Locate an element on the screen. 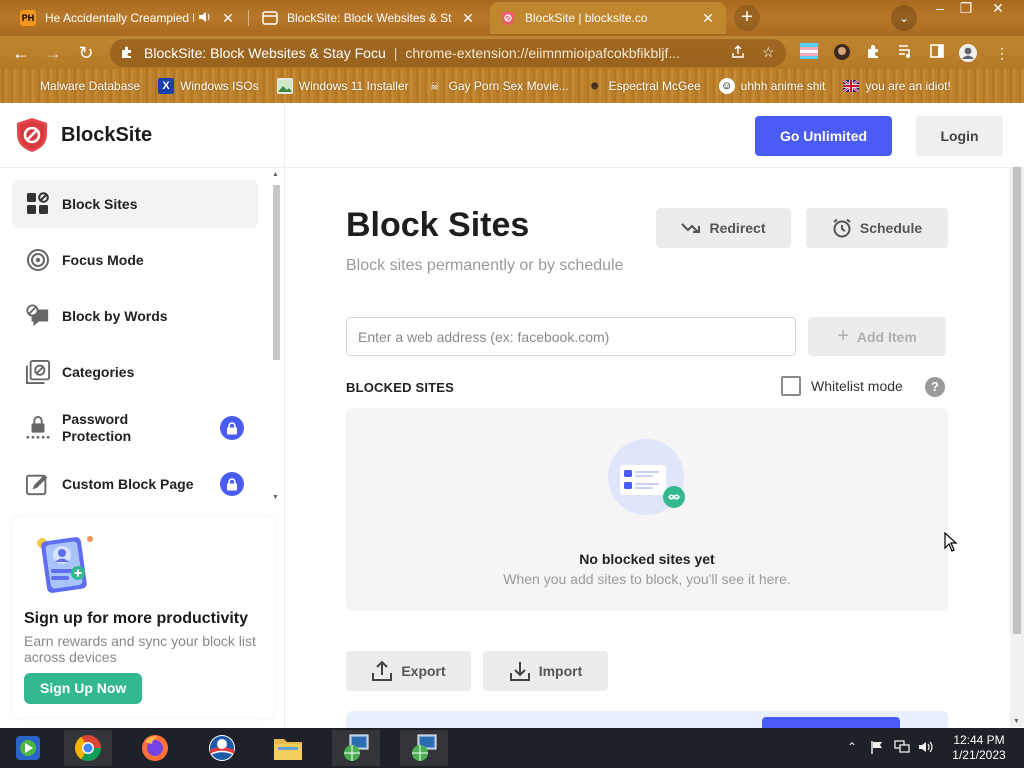 The image size is (1024, 768). bookmark-label: uhhh anime shit is located at coordinates (783, 86).